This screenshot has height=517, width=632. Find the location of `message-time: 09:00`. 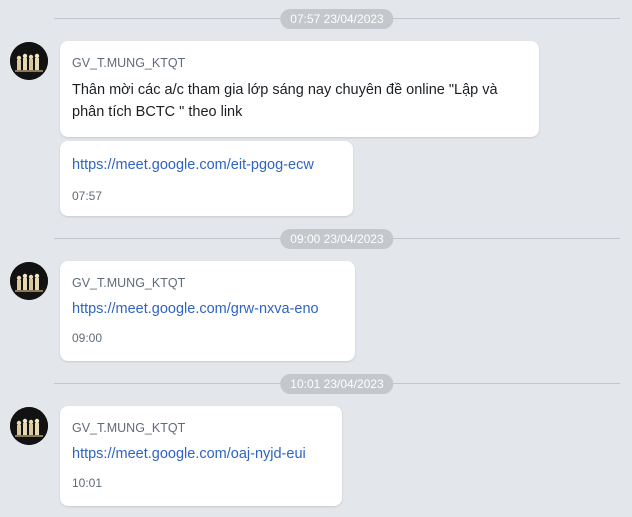

message-time: 09:00 is located at coordinates (87, 338).